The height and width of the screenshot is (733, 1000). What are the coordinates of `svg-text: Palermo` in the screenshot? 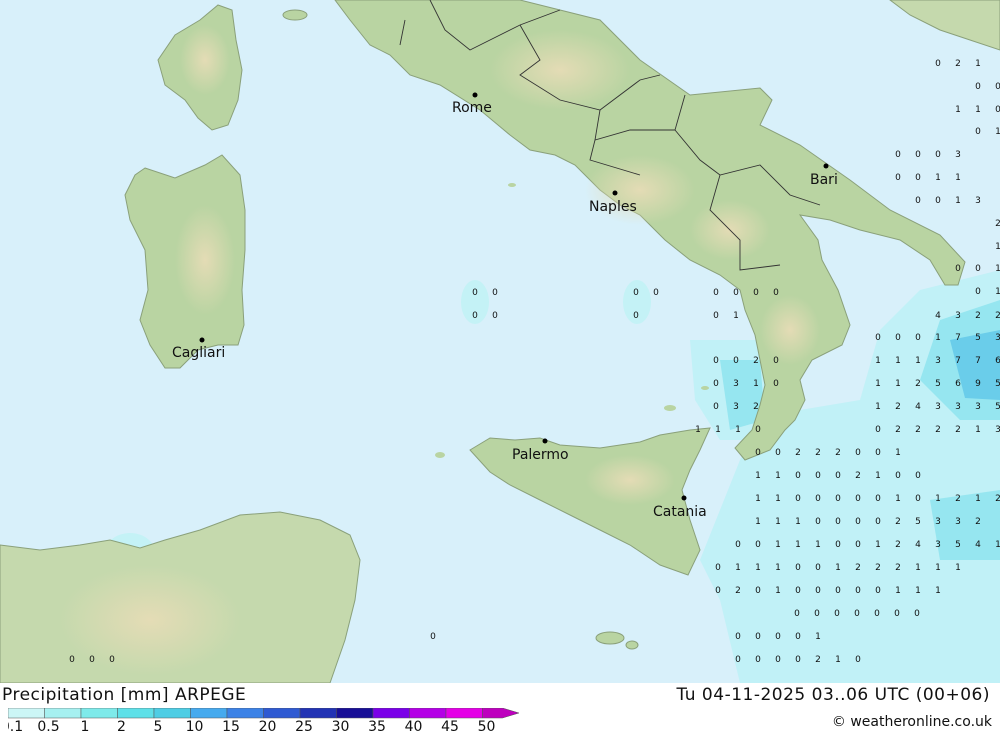 It's located at (540, 455).